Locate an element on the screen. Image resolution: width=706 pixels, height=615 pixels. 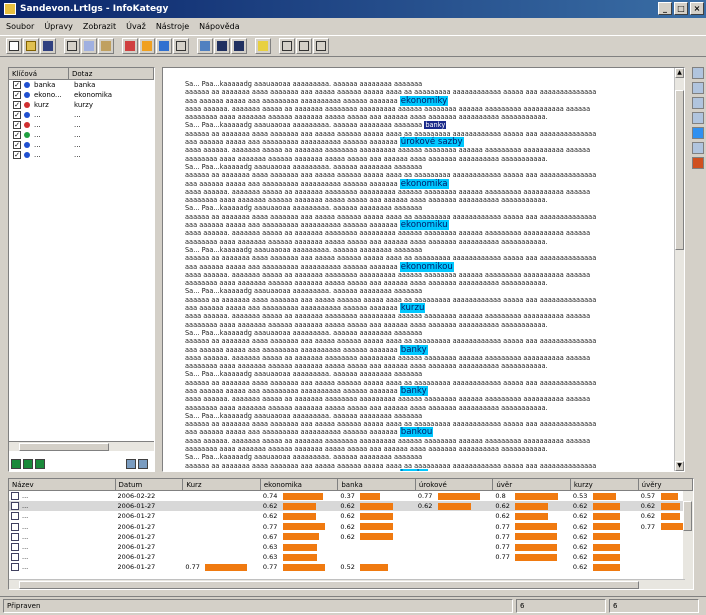
keyword-row: ✓ banka banka is located at coordinates (81, 85).